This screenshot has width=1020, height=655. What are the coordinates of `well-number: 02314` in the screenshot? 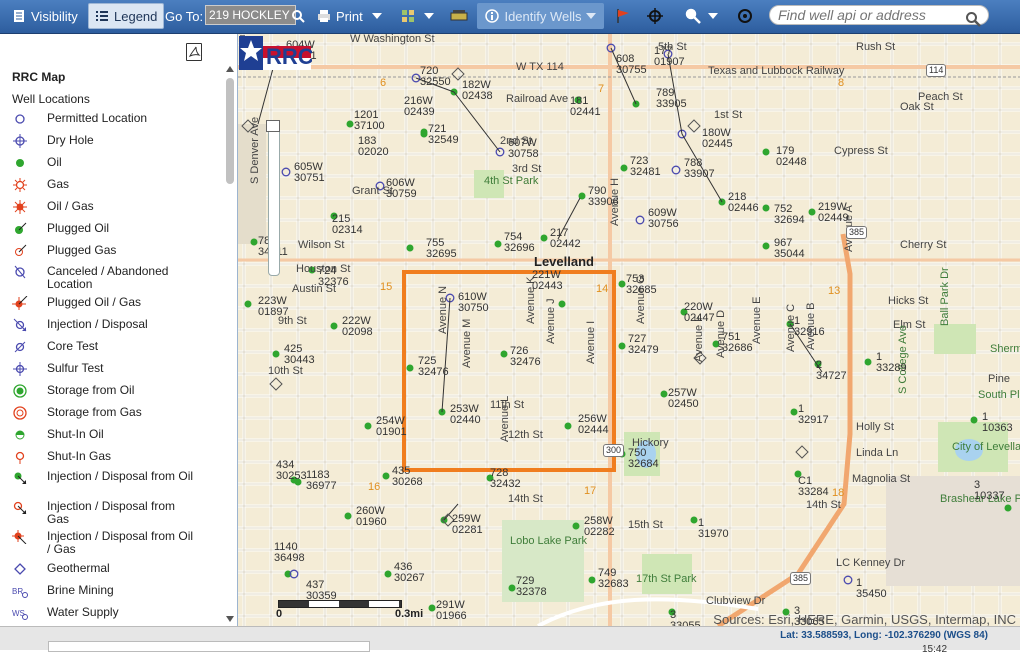 It's located at (347, 230).